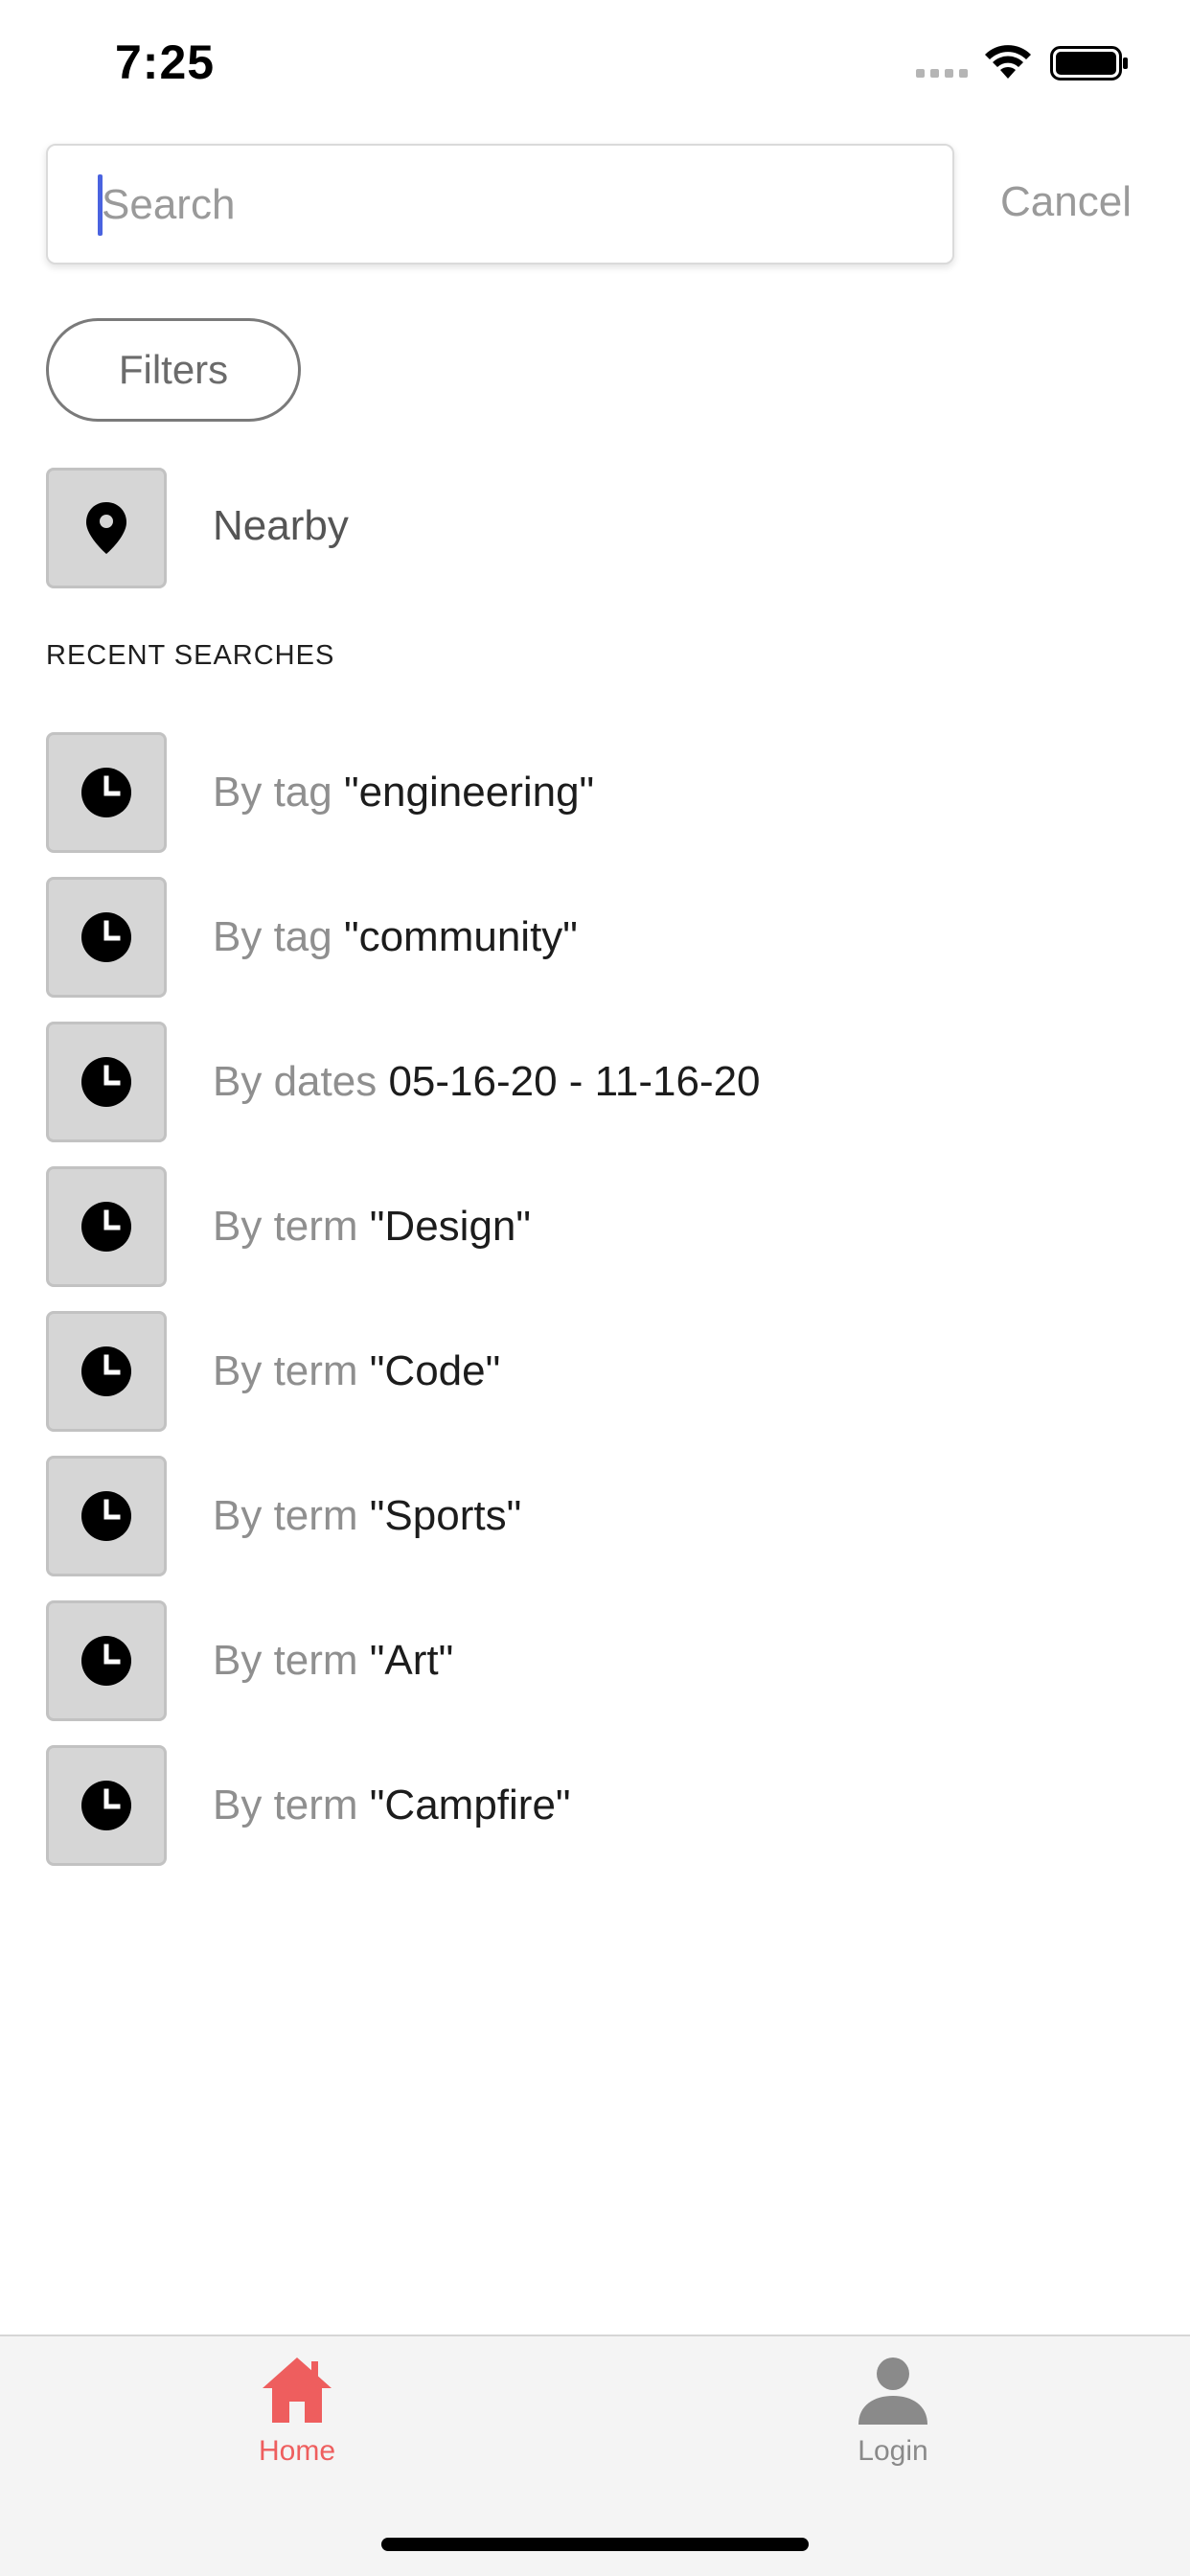 The width and height of the screenshot is (1190, 2576). I want to click on recent-search-value: "Campfire", so click(470, 1805).